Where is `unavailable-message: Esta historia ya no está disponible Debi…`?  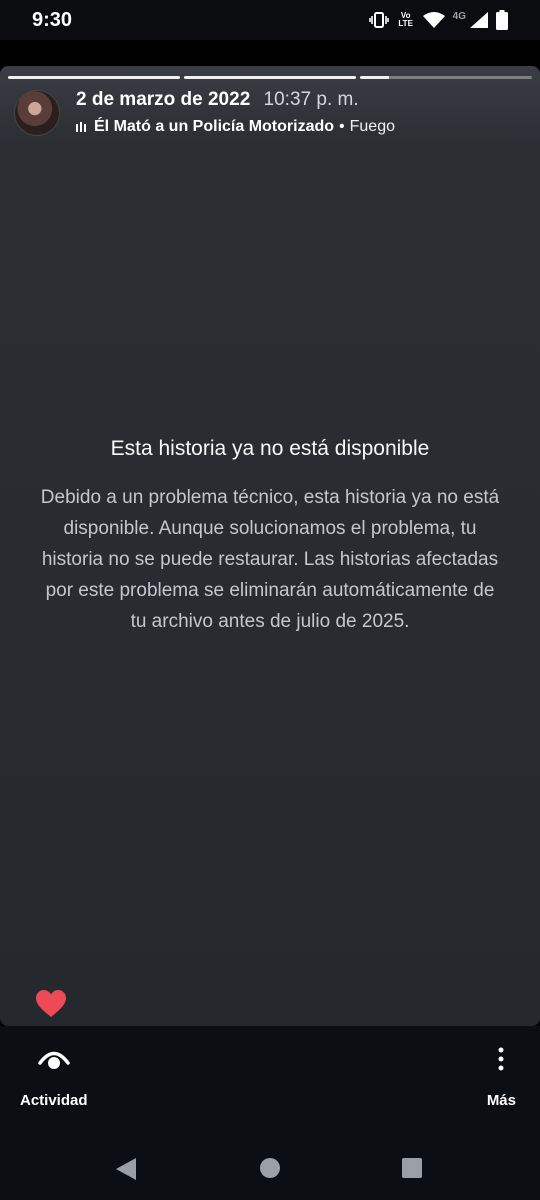
unavailable-message: Esta historia ya no está disponible Debi… is located at coordinates (270, 535).